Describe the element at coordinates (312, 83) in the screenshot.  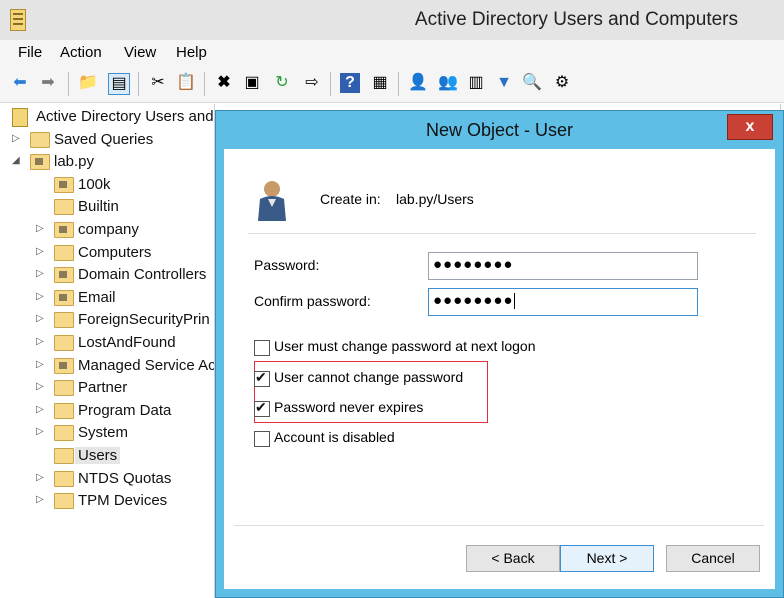
I see `export-list-icon: ⇨` at that location.